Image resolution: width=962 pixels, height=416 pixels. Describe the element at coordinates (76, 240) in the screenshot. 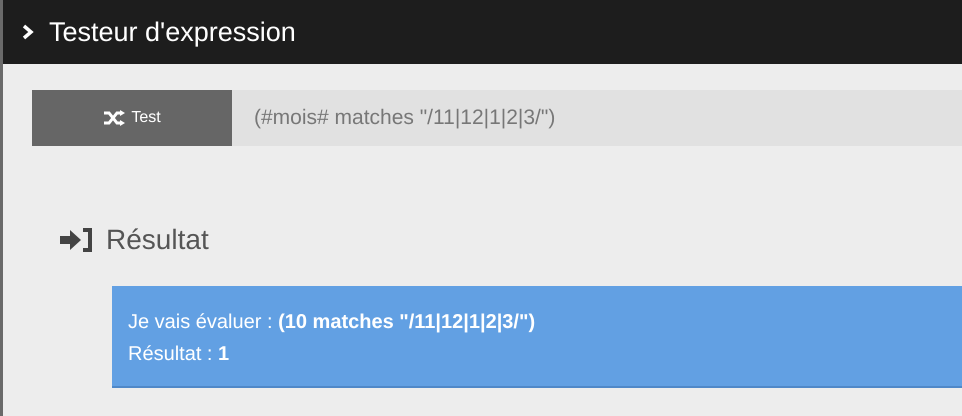

I see `sign-in-icon` at that location.